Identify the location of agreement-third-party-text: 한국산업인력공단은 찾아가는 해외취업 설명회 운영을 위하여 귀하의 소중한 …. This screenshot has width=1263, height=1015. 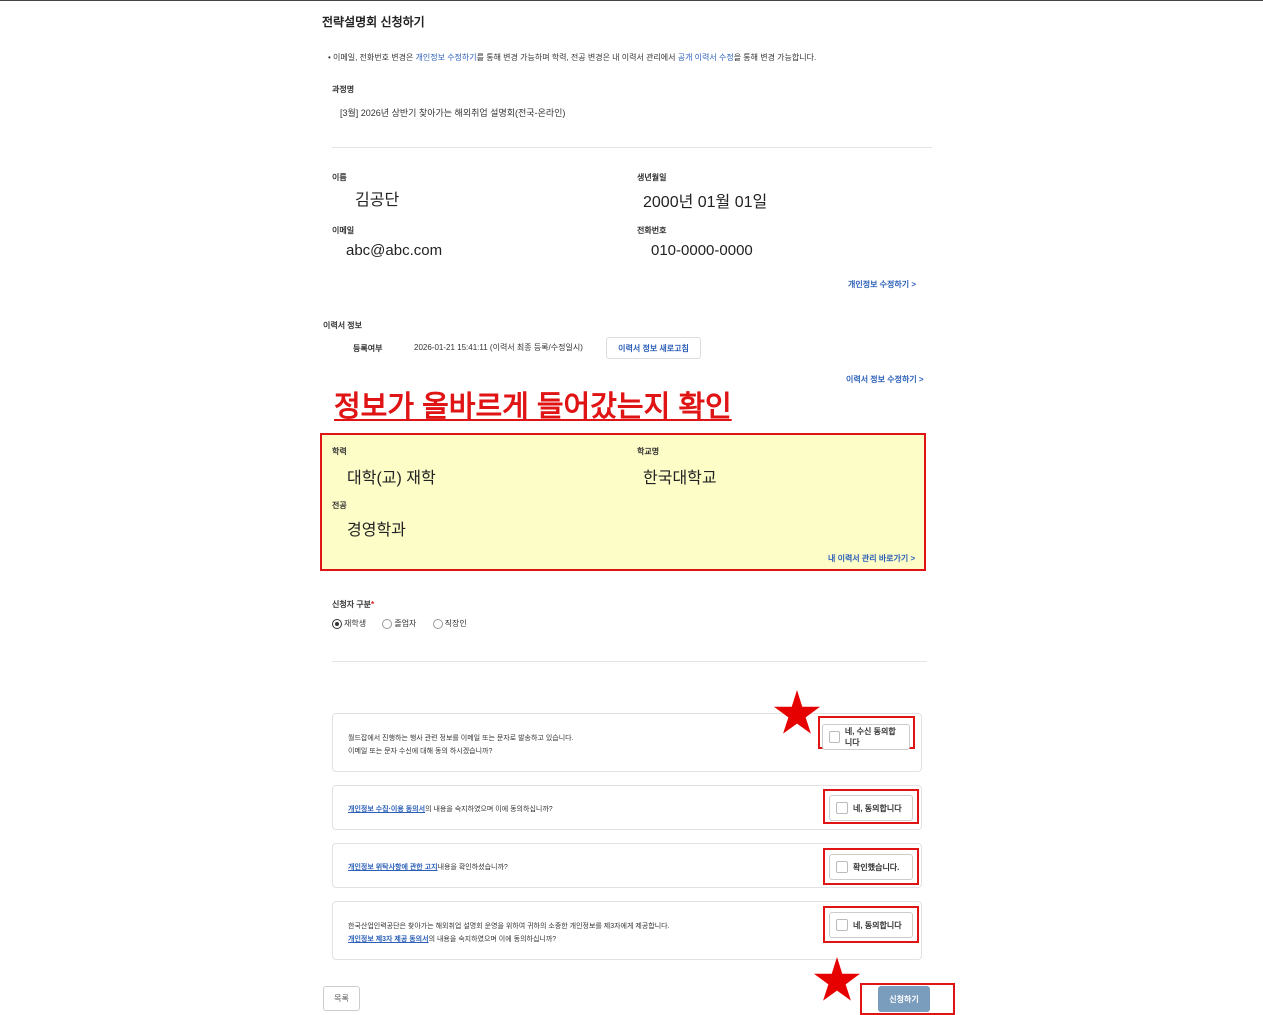
(509, 933).